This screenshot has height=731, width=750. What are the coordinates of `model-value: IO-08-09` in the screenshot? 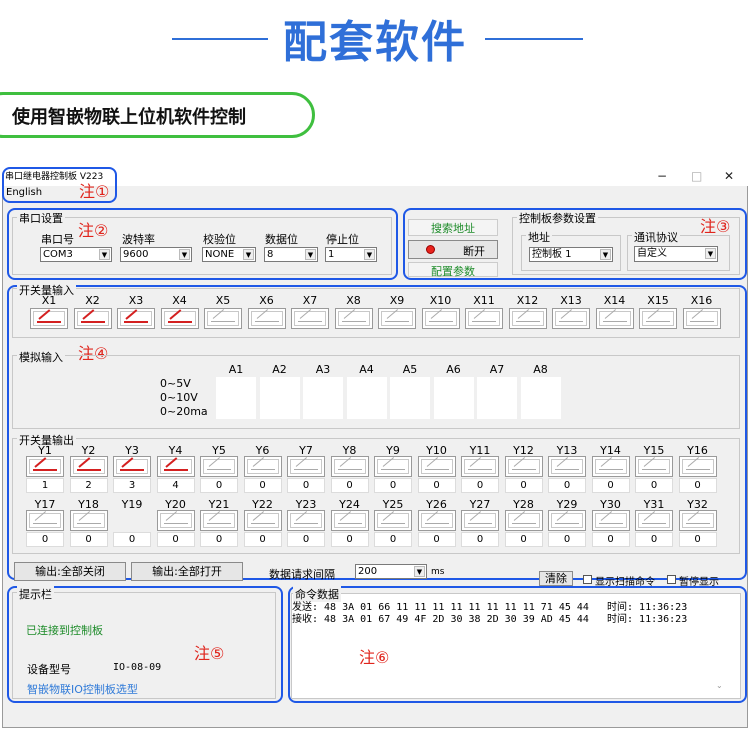 It's located at (137, 667).